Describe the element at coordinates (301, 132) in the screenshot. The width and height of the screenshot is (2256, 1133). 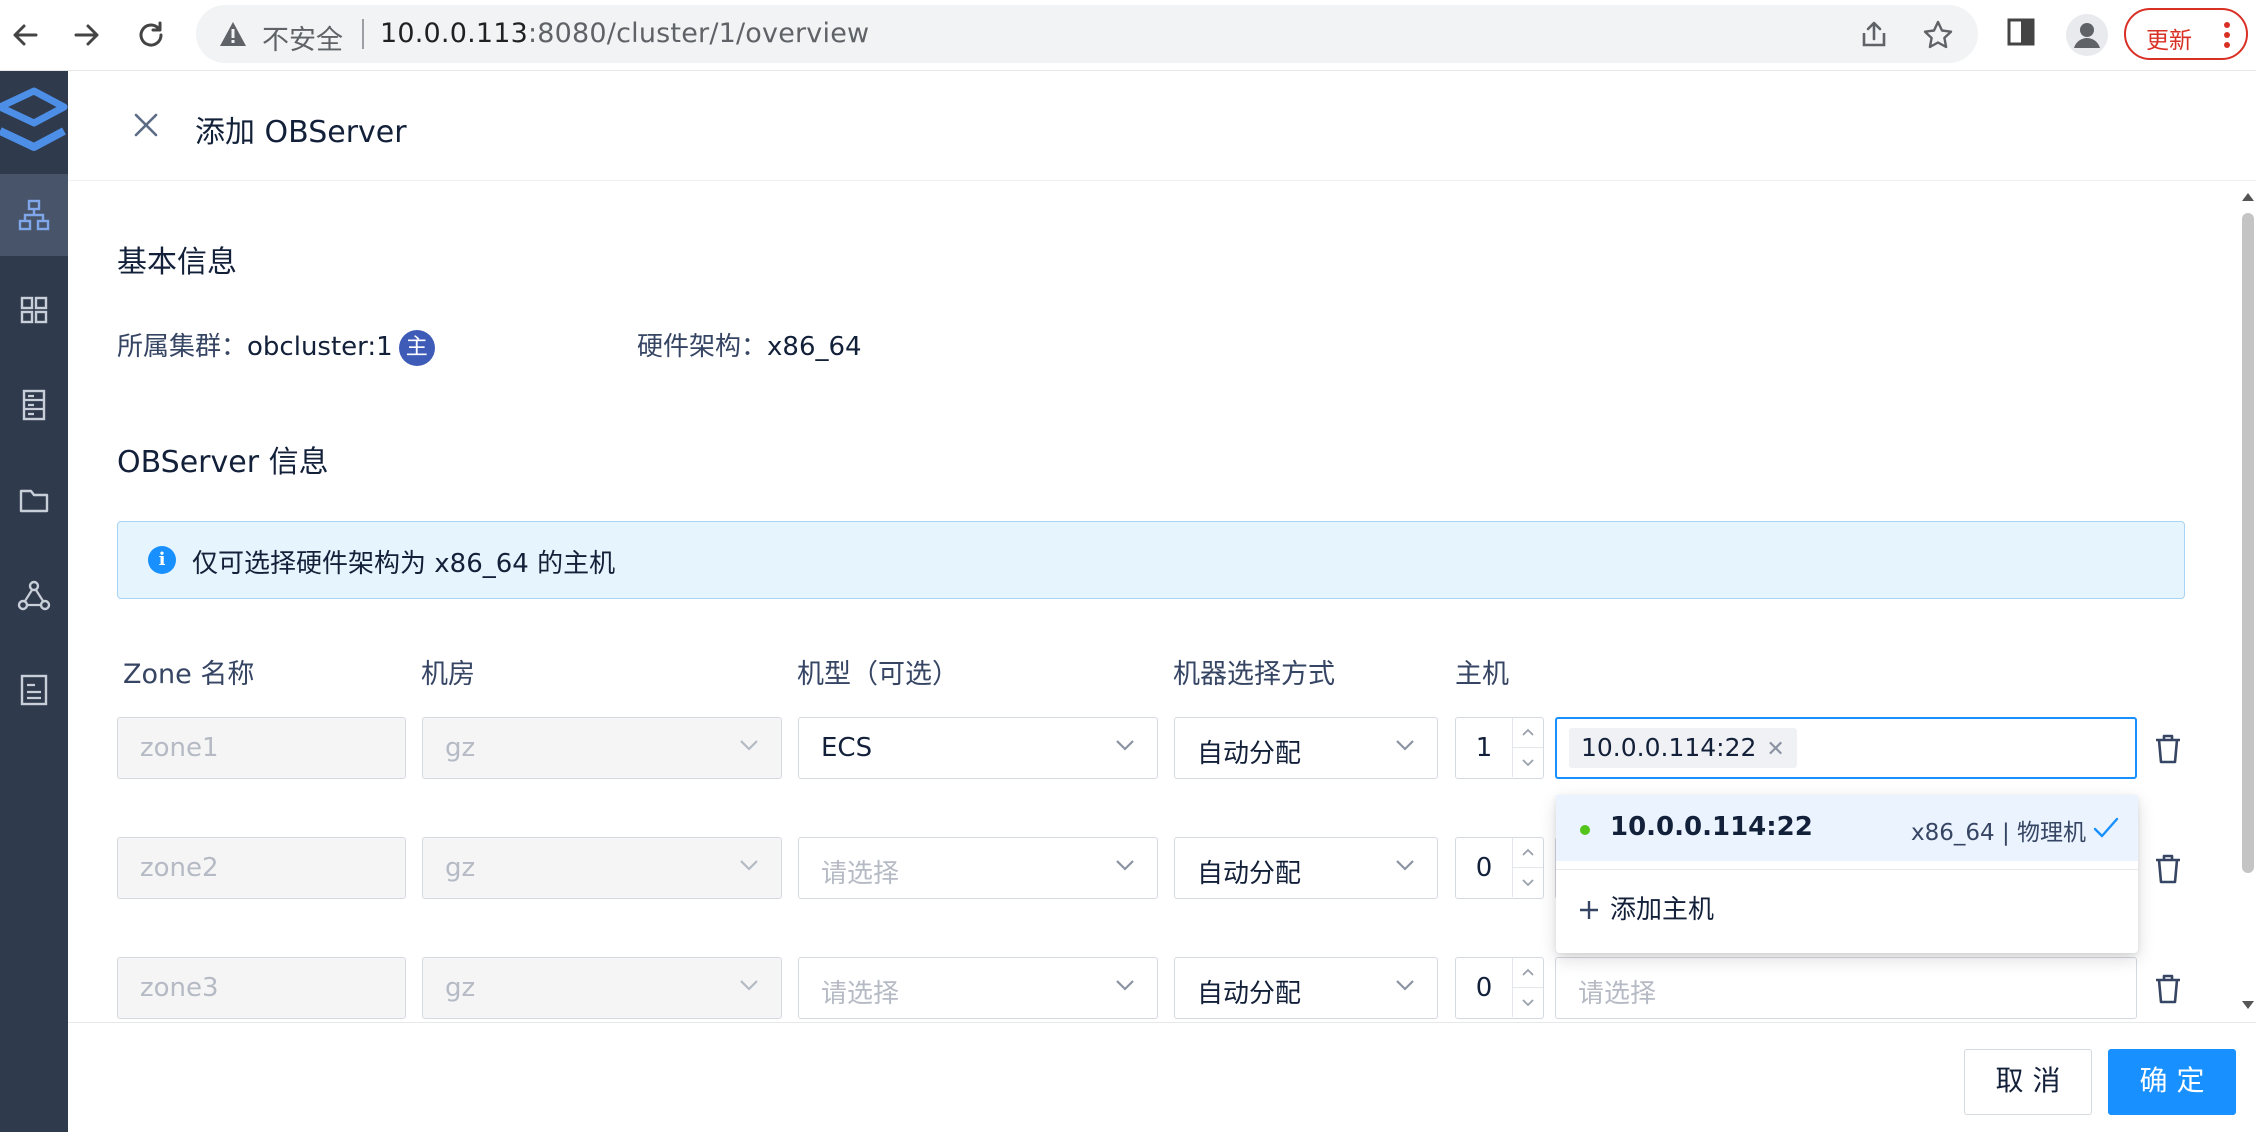
I see `drawer-title: 添加 OBServer` at that location.